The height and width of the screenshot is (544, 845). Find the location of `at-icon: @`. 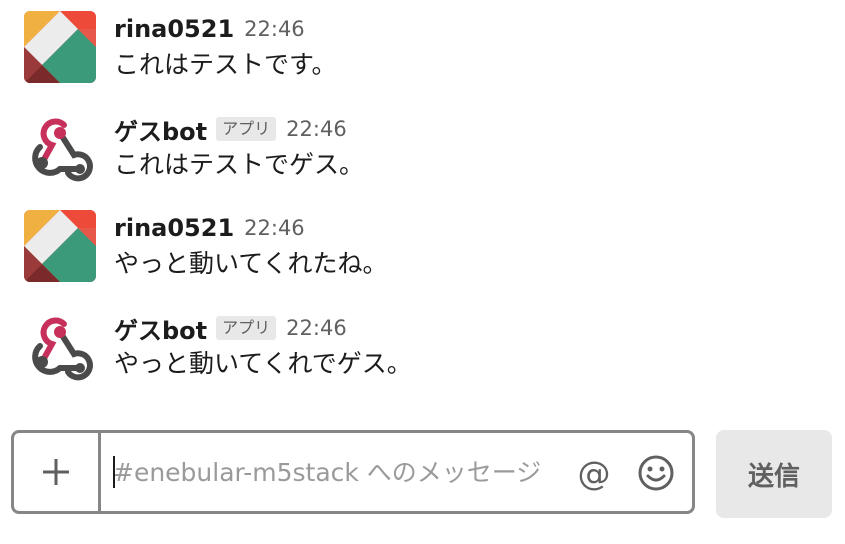

at-icon: @ is located at coordinates (594, 473).